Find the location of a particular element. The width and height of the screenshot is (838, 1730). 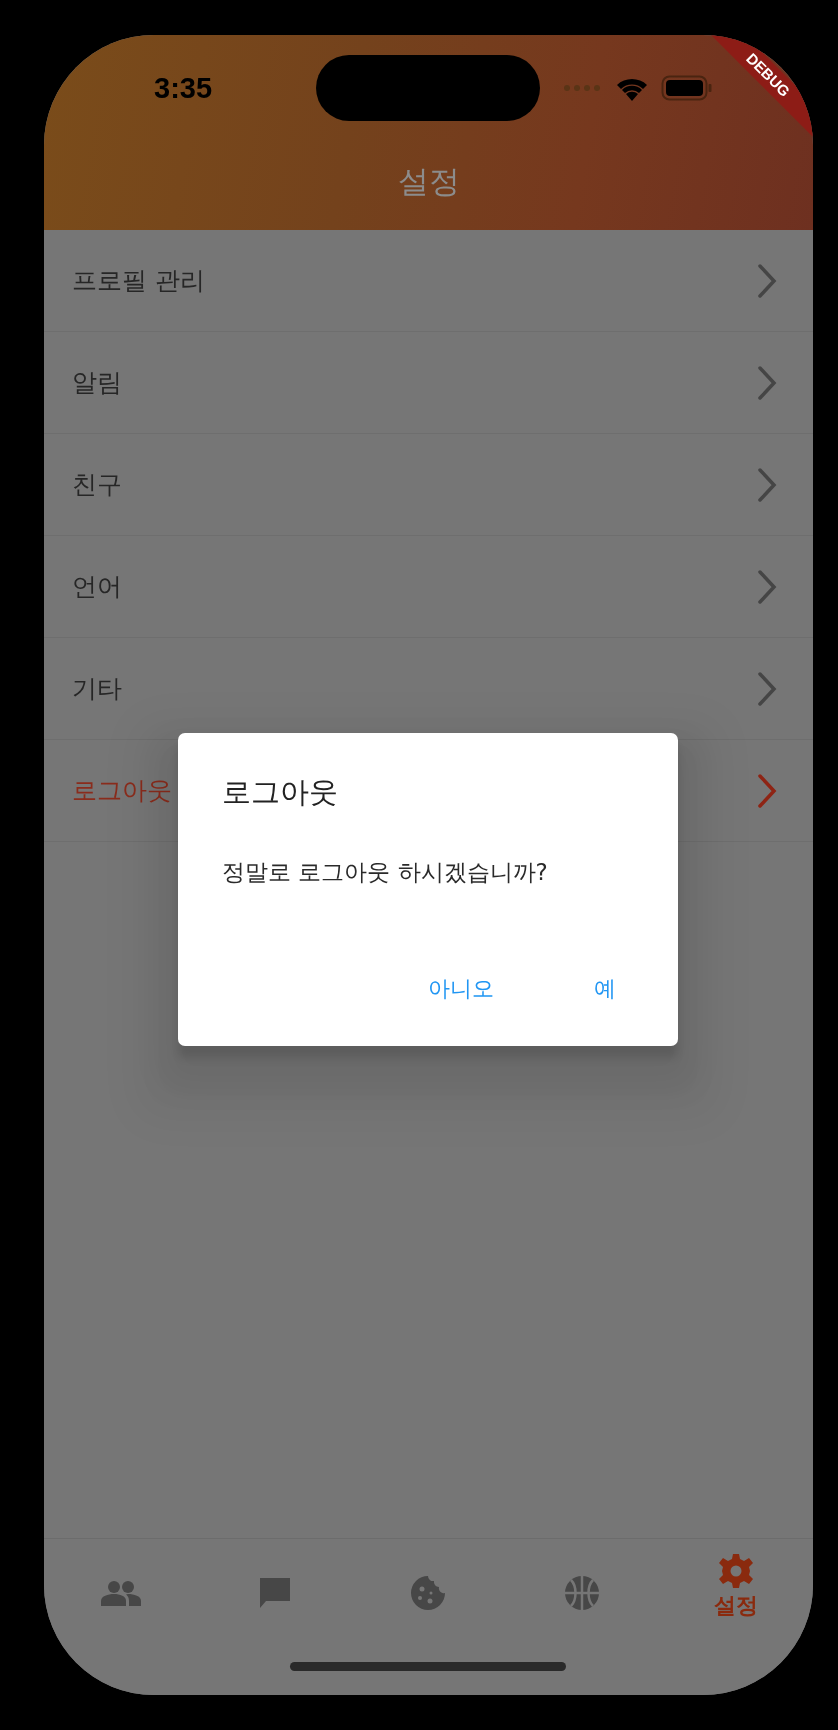

page-title: 설정 is located at coordinates (428, 181).